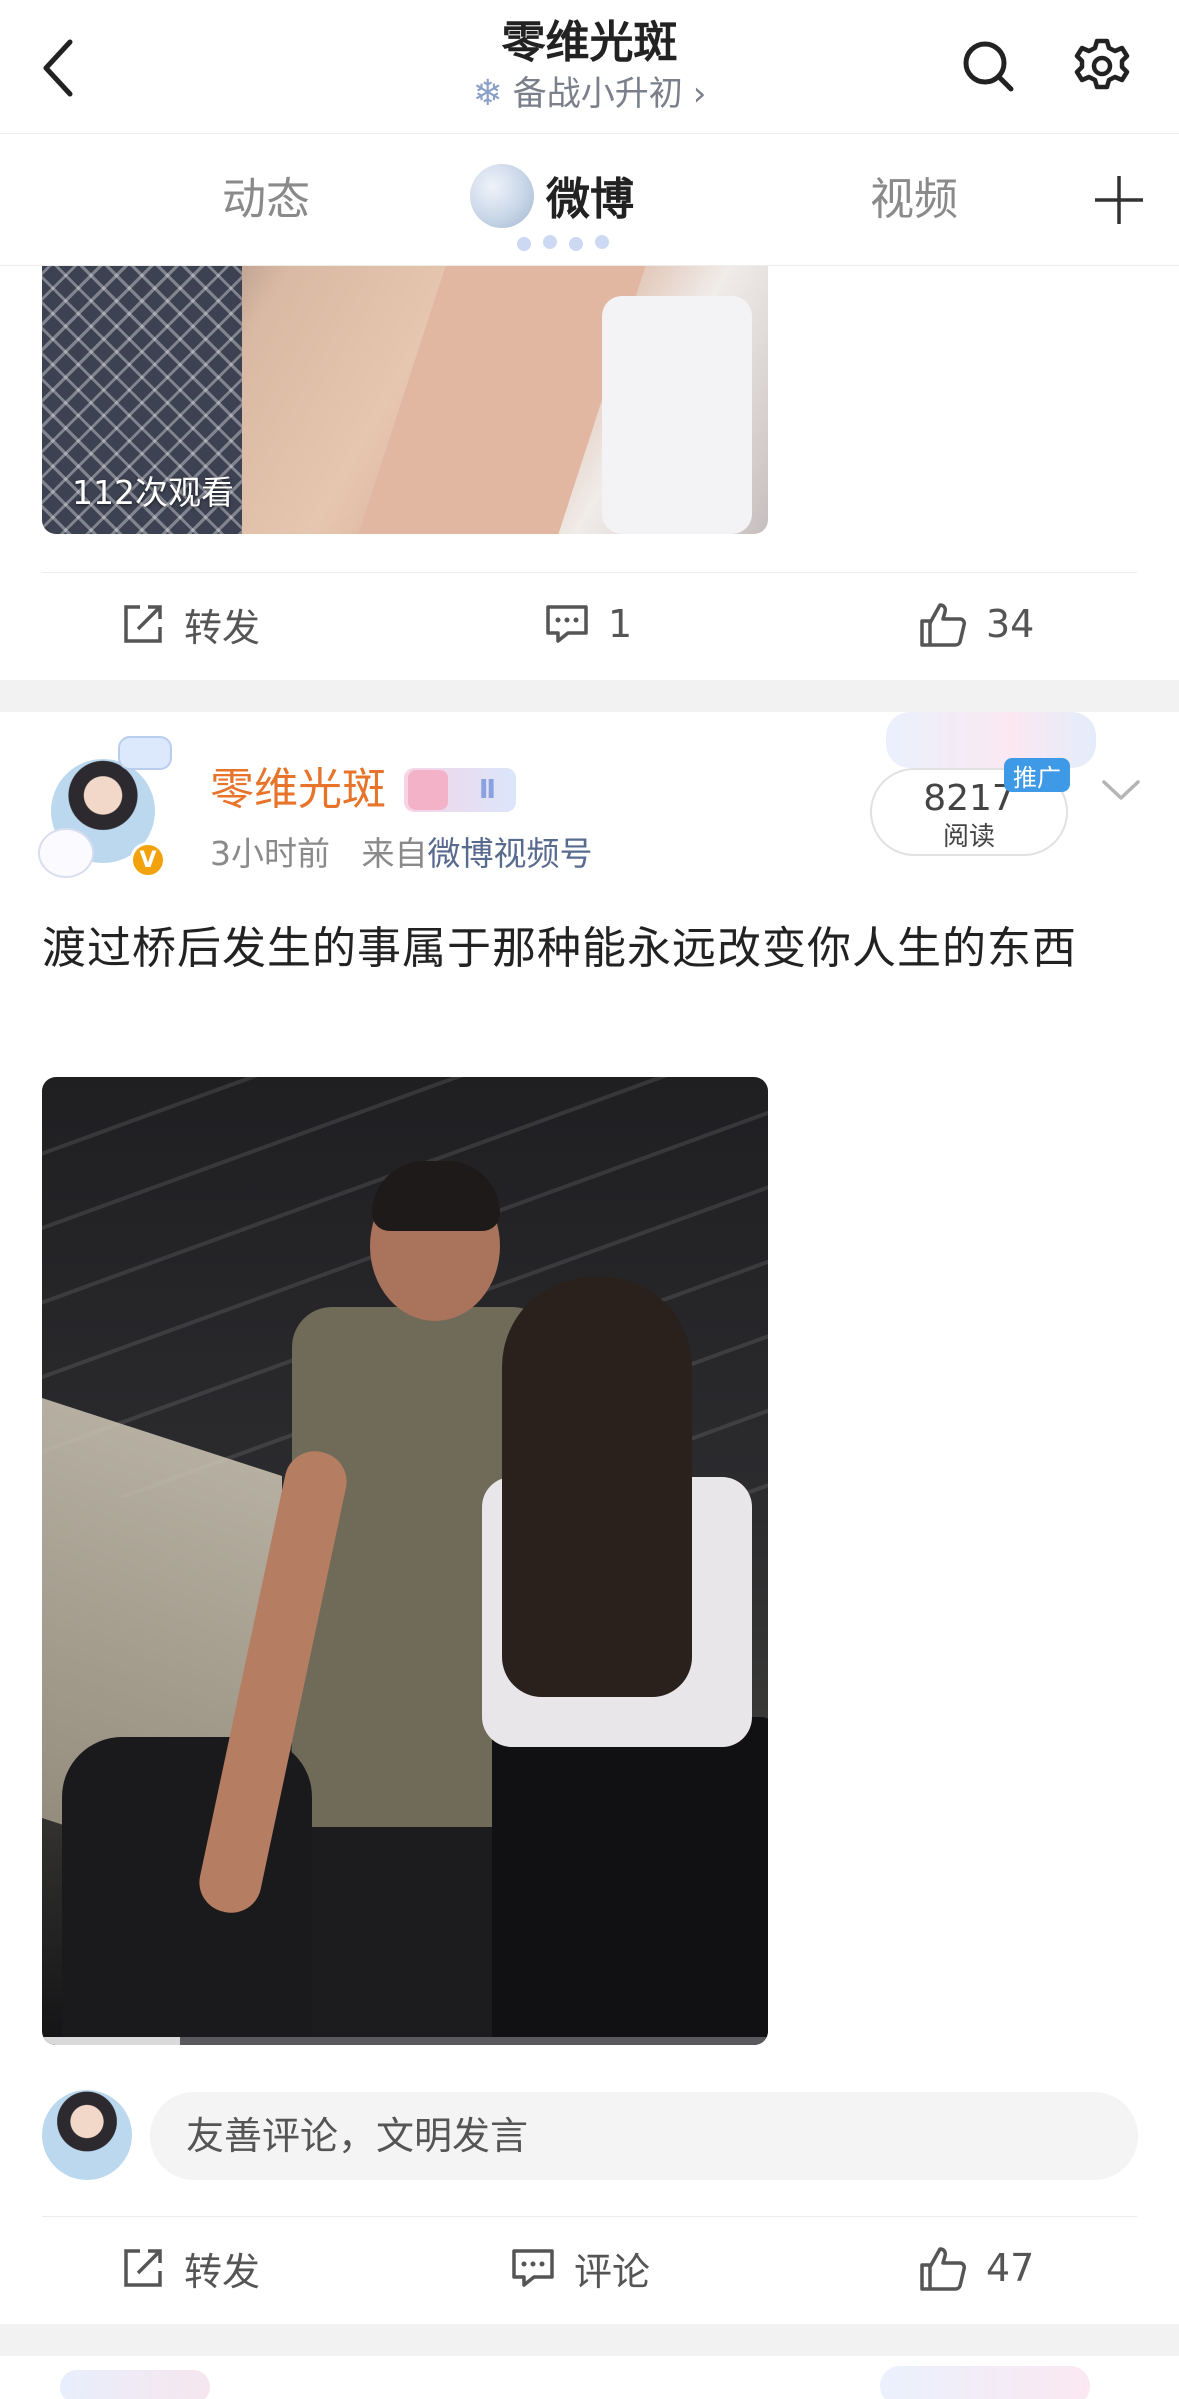 The height and width of the screenshot is (2399, 1179). Describe the element at coordinates (405, 2041) in the screenshot. I see `video-progress-track` at that location.